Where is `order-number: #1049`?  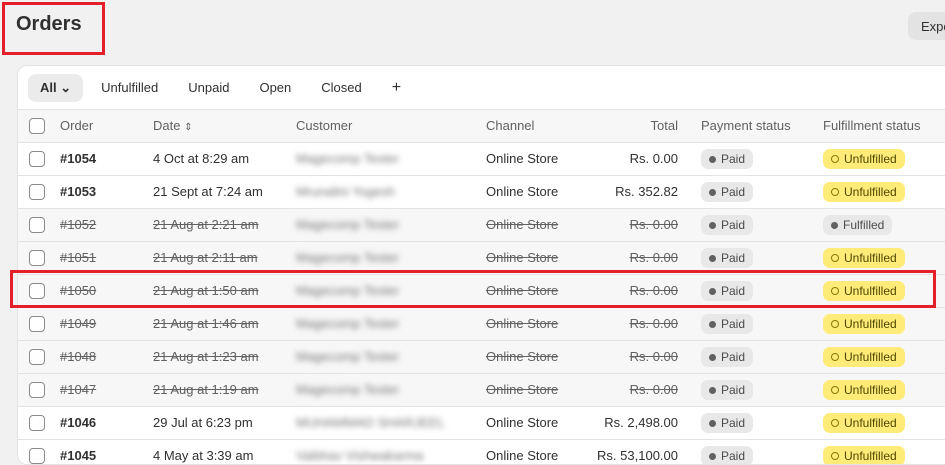
order-number: #1049 is located at coordinates (78, 324).